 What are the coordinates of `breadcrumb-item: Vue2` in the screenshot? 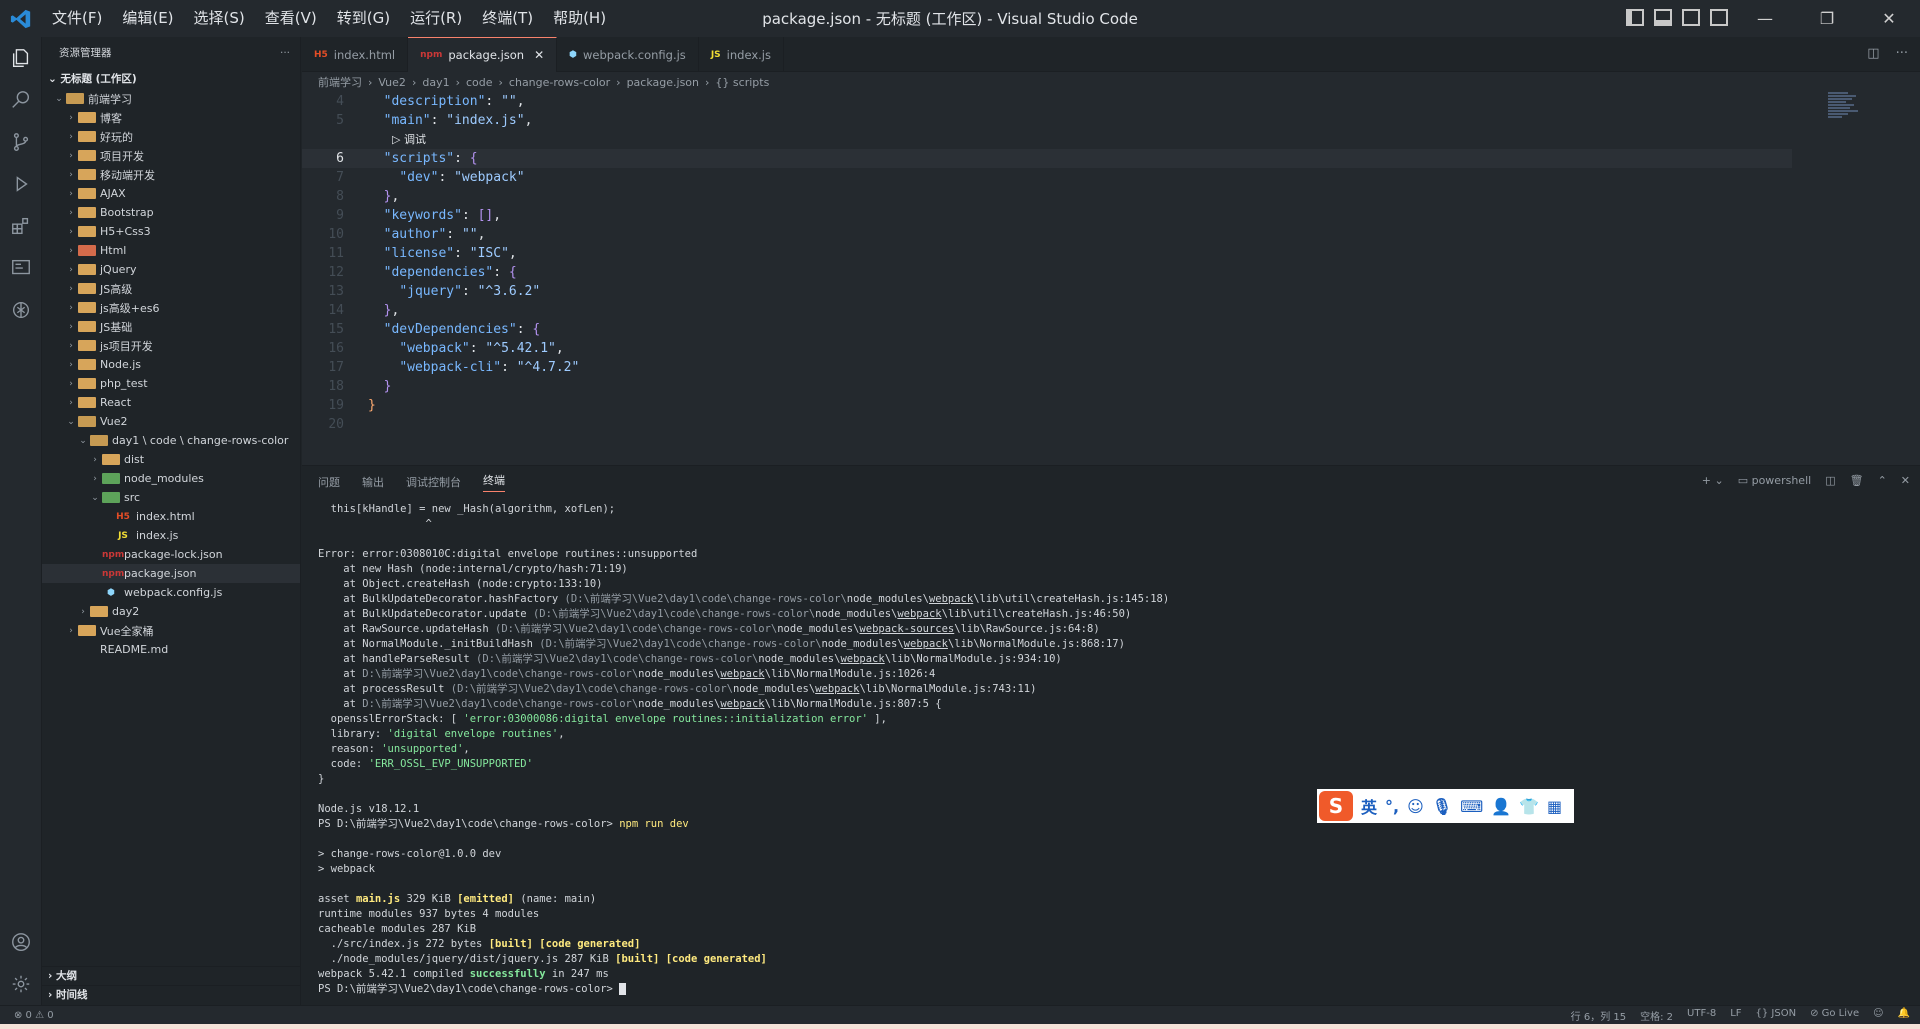 It's located at (392, 82).